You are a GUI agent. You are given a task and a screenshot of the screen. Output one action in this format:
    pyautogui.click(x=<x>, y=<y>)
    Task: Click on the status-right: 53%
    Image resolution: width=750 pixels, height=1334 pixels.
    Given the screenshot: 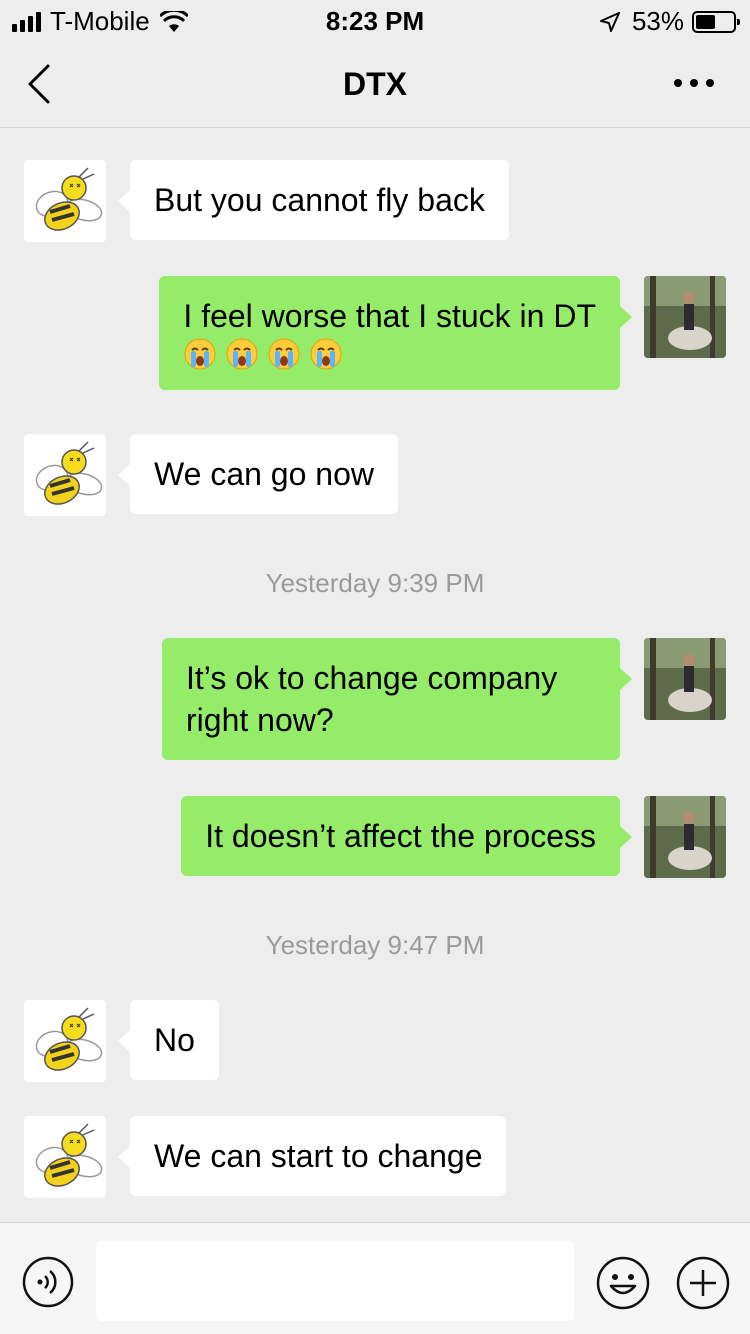 What is the action you would take?
    pyautogui.click(x=669, y=21)
    